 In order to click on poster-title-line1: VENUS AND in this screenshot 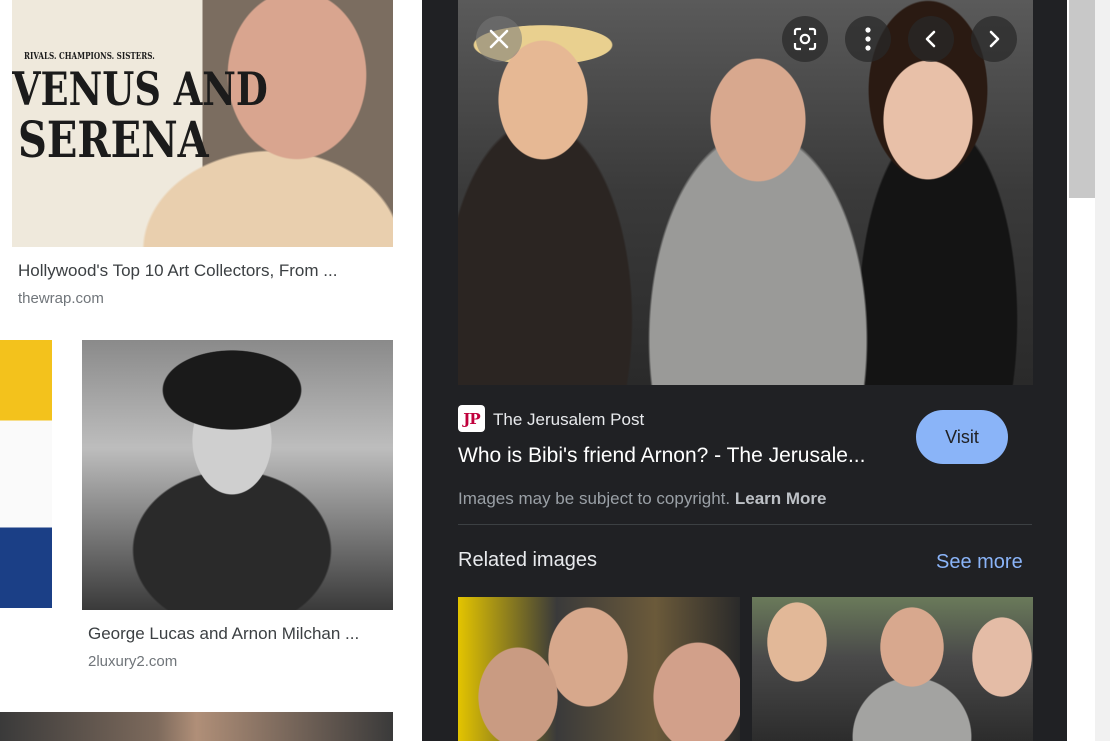, I will do `click(140, 89)`.